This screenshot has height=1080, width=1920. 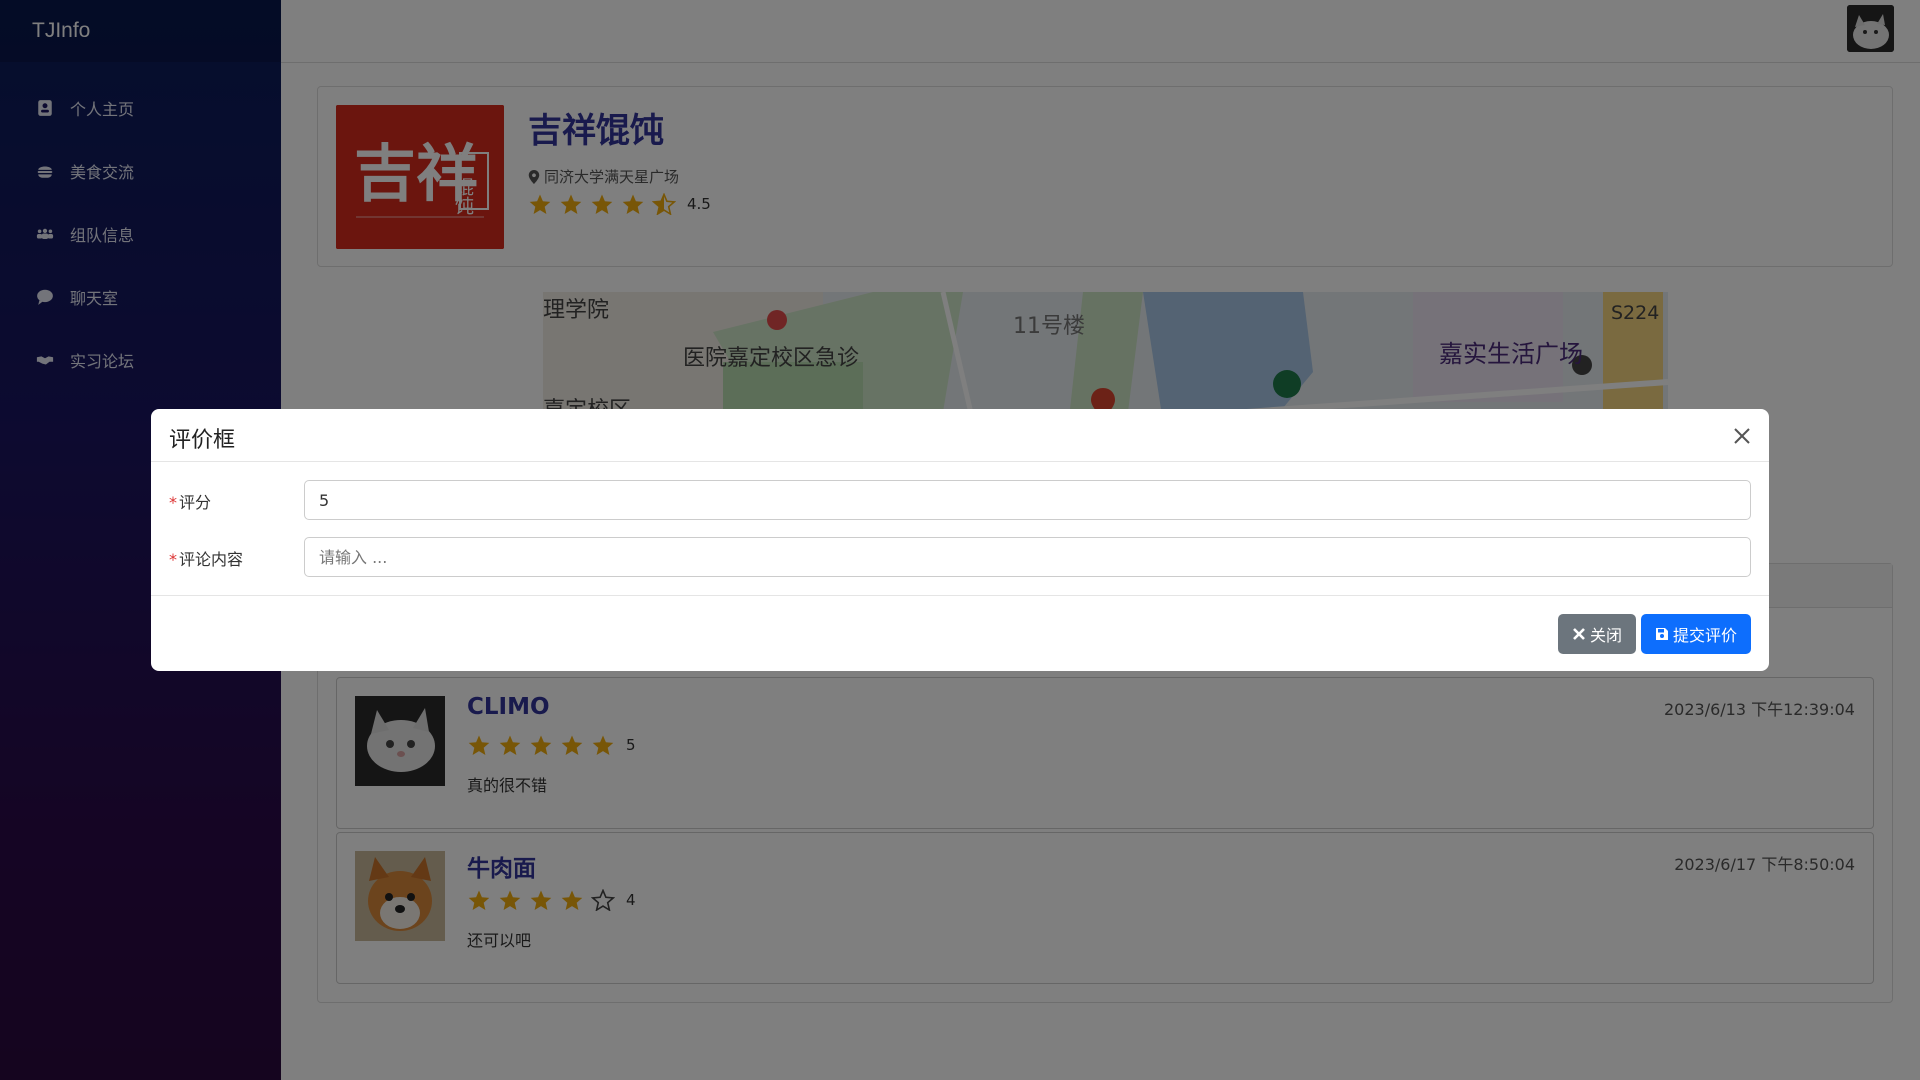 What do you see at coordinates (1579, 634) in the screenshot?
I see `times-icon` at bounding box center [1579, 634].